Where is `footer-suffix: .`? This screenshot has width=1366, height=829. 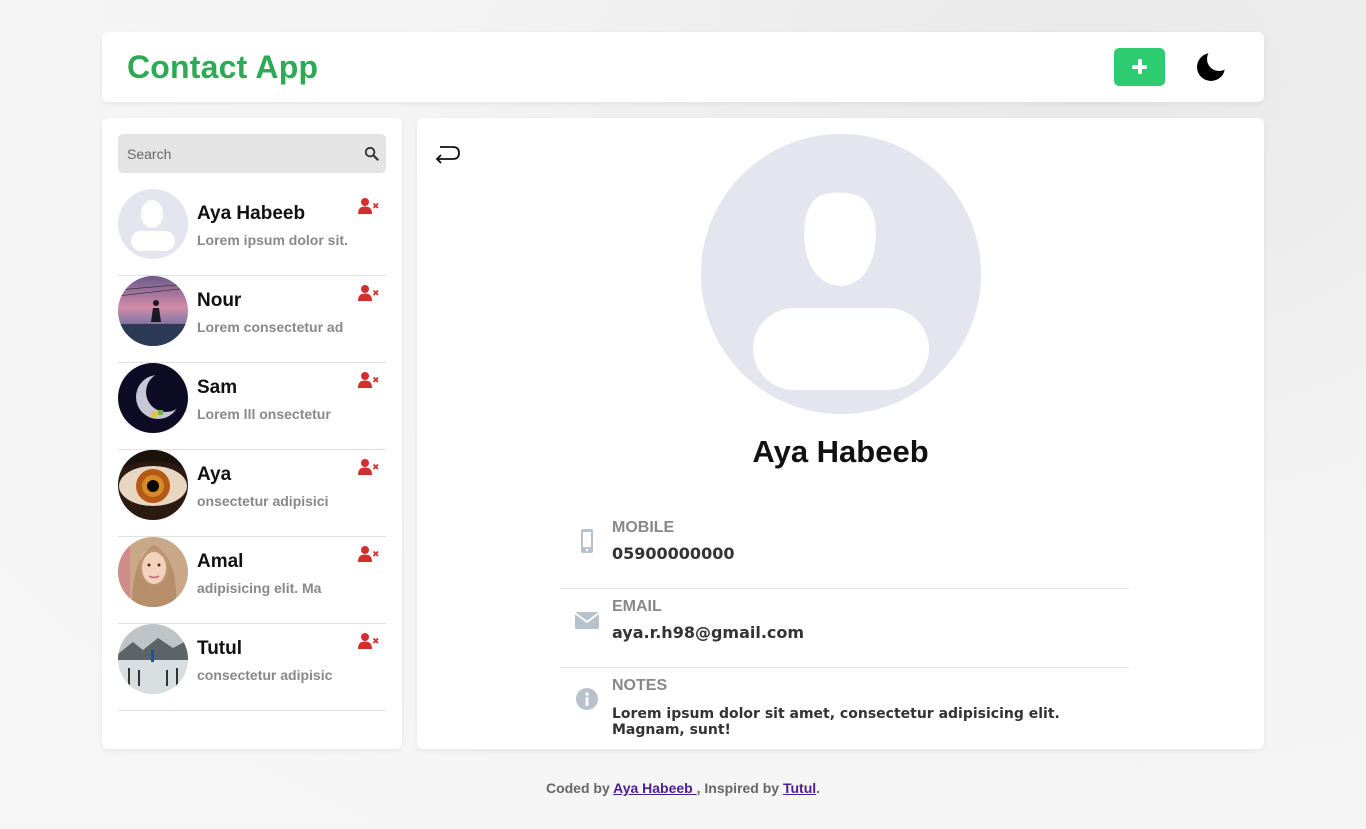 footer-suffix: . is located at coordinates (818, 788).